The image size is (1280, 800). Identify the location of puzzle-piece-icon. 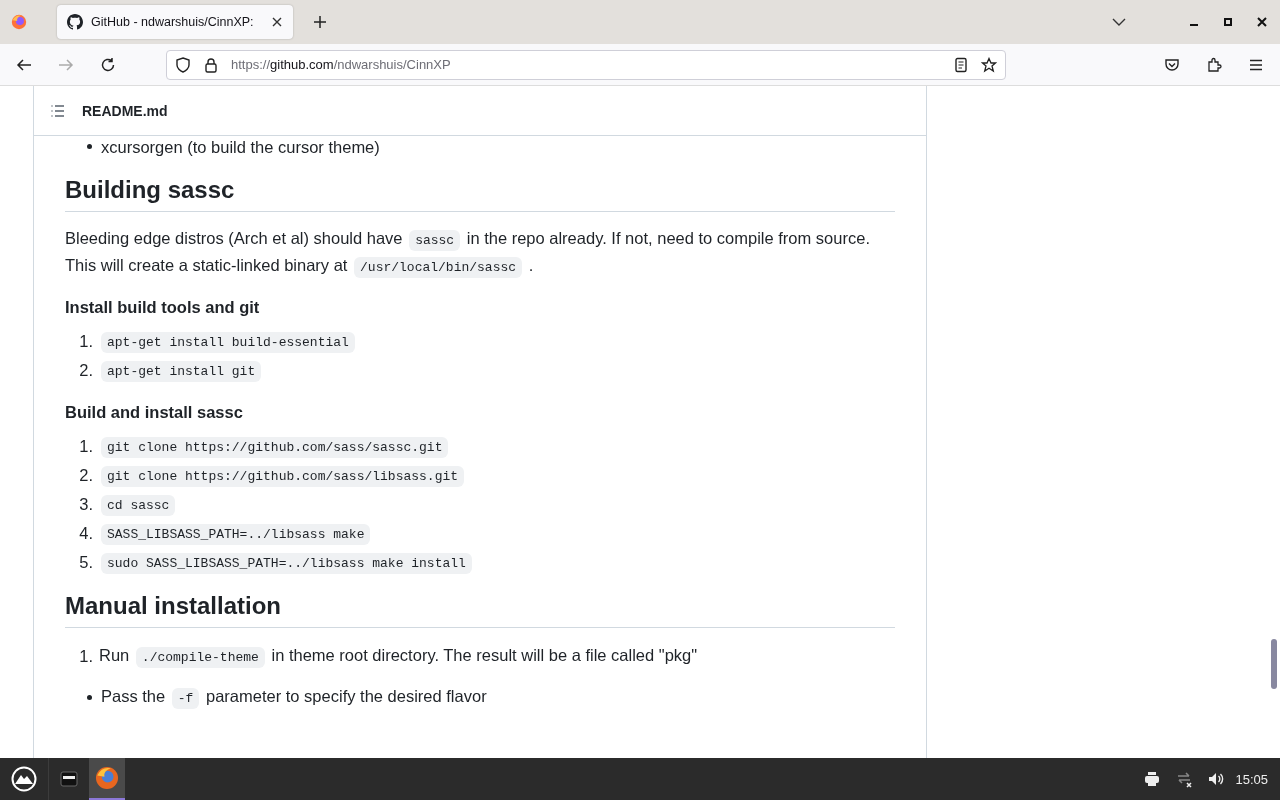
(1214, 64).